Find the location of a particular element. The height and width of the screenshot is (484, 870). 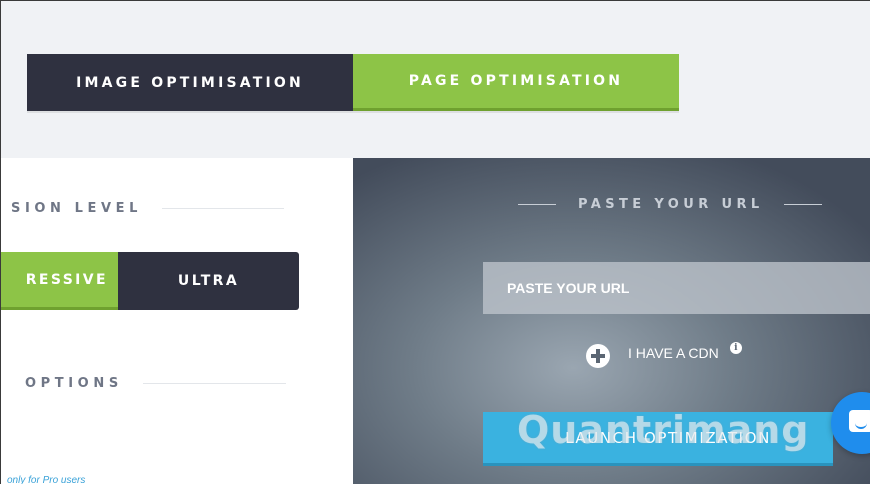

pro-users-note: only for Pro users is located at coordinates (46, 479).